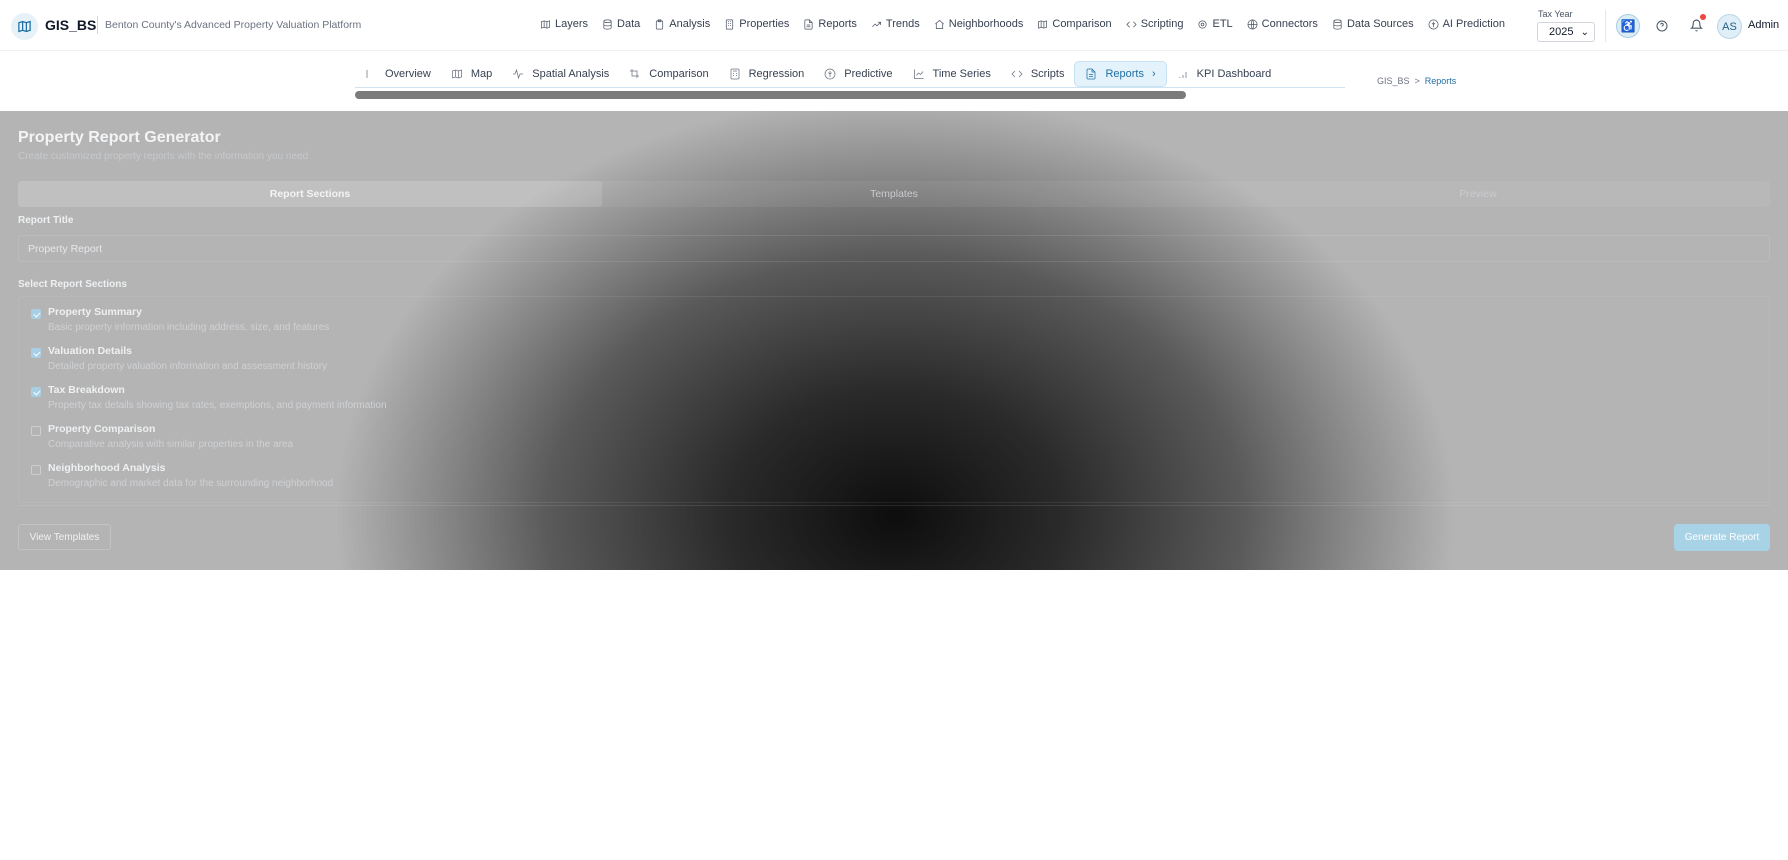  Describe the element at coordinates (894, 505) in the screenshot. I see `panel-divider` at that location.